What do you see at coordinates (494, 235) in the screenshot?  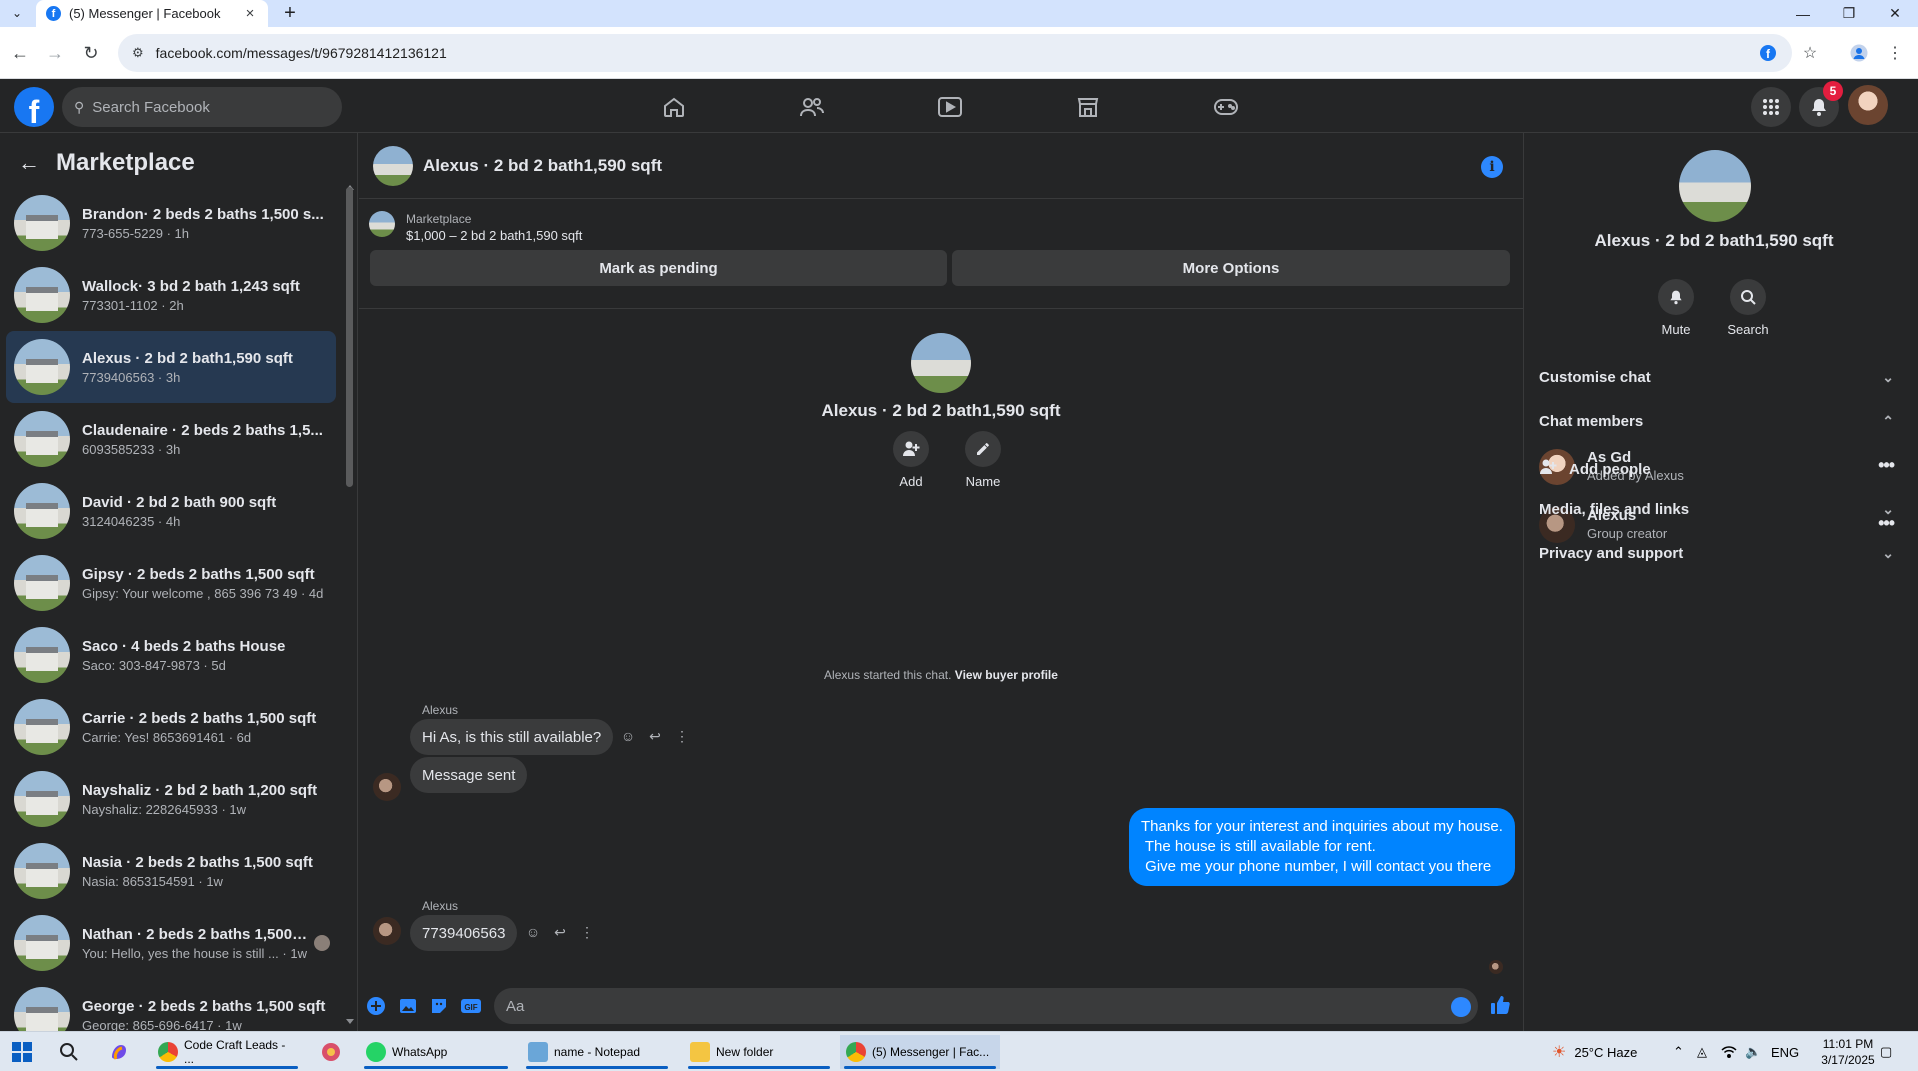 I see `listing-price: $1,000 – 2 bd 2 bath1,590 sqft` at bounding box center [494, 235].